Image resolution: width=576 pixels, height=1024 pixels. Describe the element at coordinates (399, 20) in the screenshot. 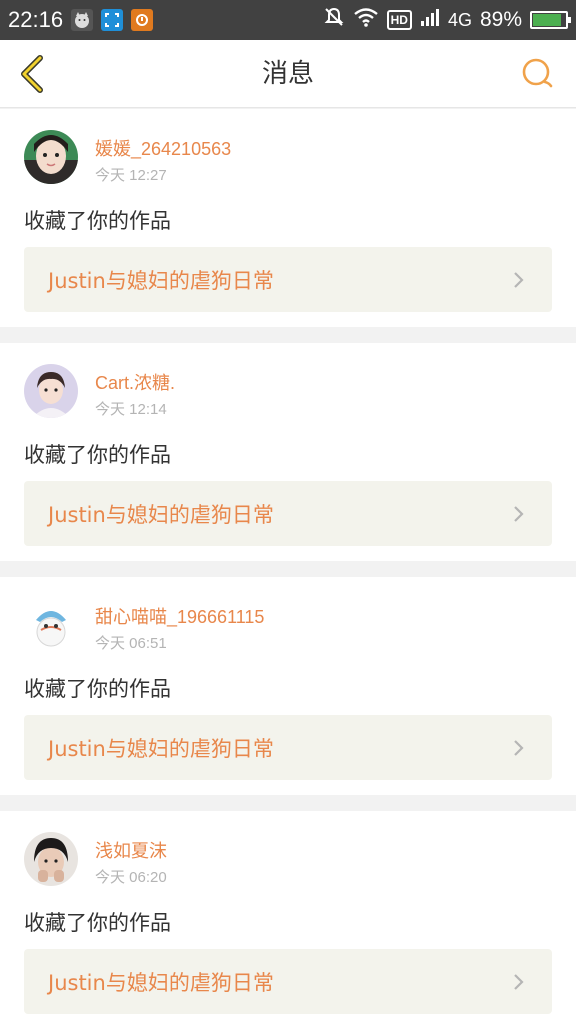

I see `hd-badge: HD` at that location.